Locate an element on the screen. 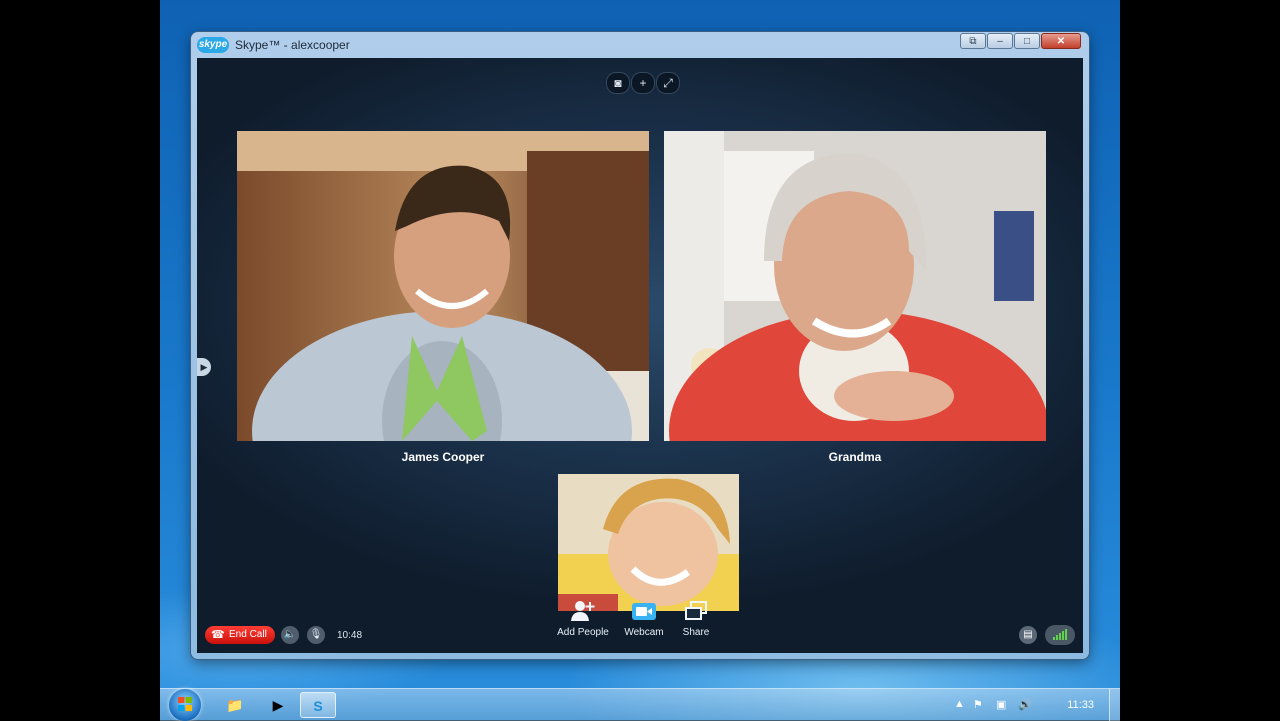  participant-video-james-cooper is located at coordinates (443, 286).